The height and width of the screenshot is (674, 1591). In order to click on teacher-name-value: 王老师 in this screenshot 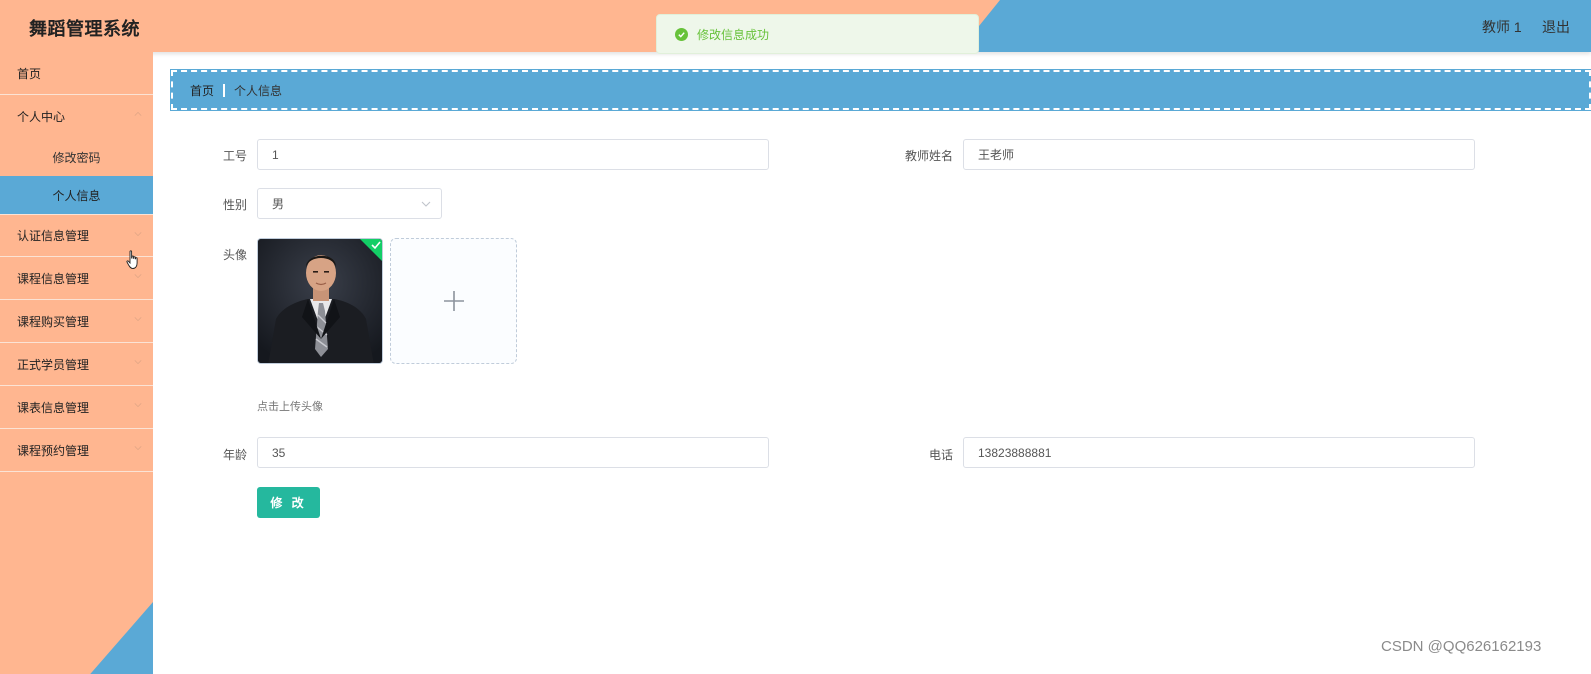, I will do `click(996, 155)`.